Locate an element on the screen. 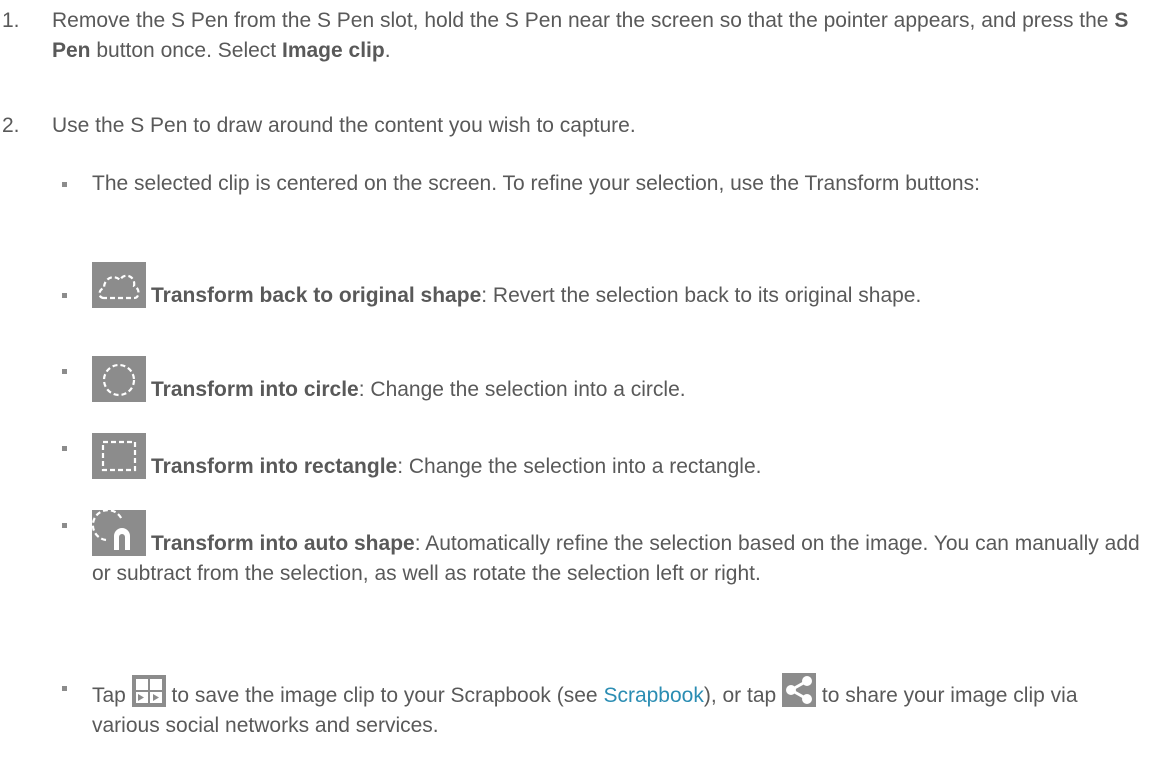 The width and height of the screenshot is (1163, 771). bold-term: Image clip is located at coordinates (333, 50).